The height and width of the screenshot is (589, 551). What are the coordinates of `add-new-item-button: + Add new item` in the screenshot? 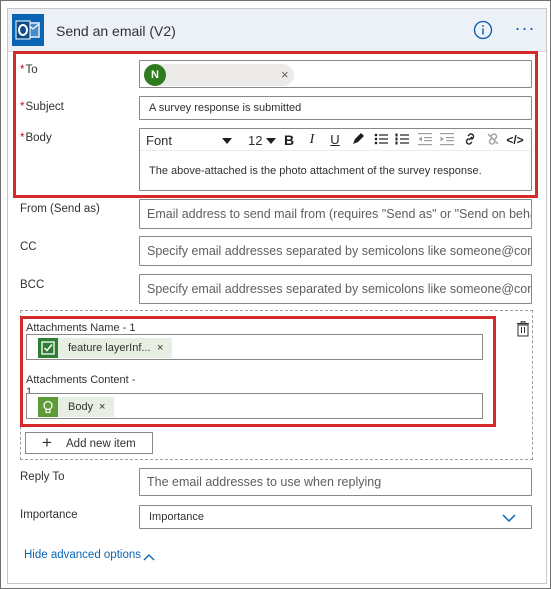 It's located at (89, 443).